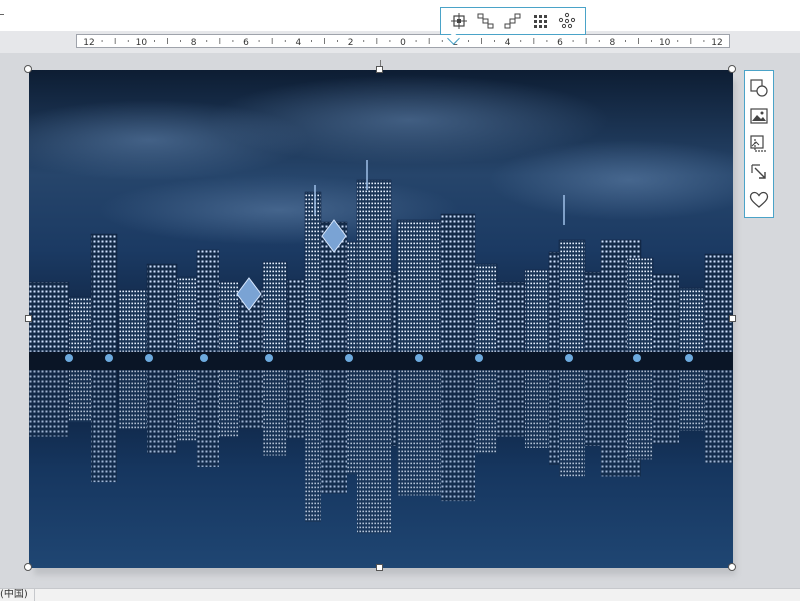  What do you see at coordinates (486, 21) in the screenshot?
I see `stagger-down-icon` at bounding box center [486, 21].